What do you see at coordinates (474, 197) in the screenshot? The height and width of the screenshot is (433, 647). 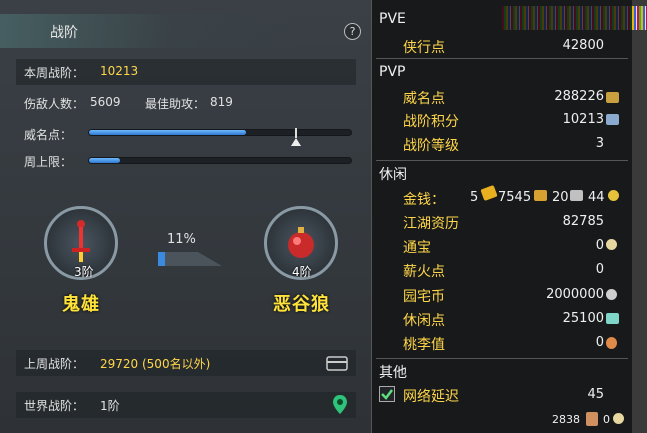 I see `money-gold: 5` at bounding box center [474, 197].